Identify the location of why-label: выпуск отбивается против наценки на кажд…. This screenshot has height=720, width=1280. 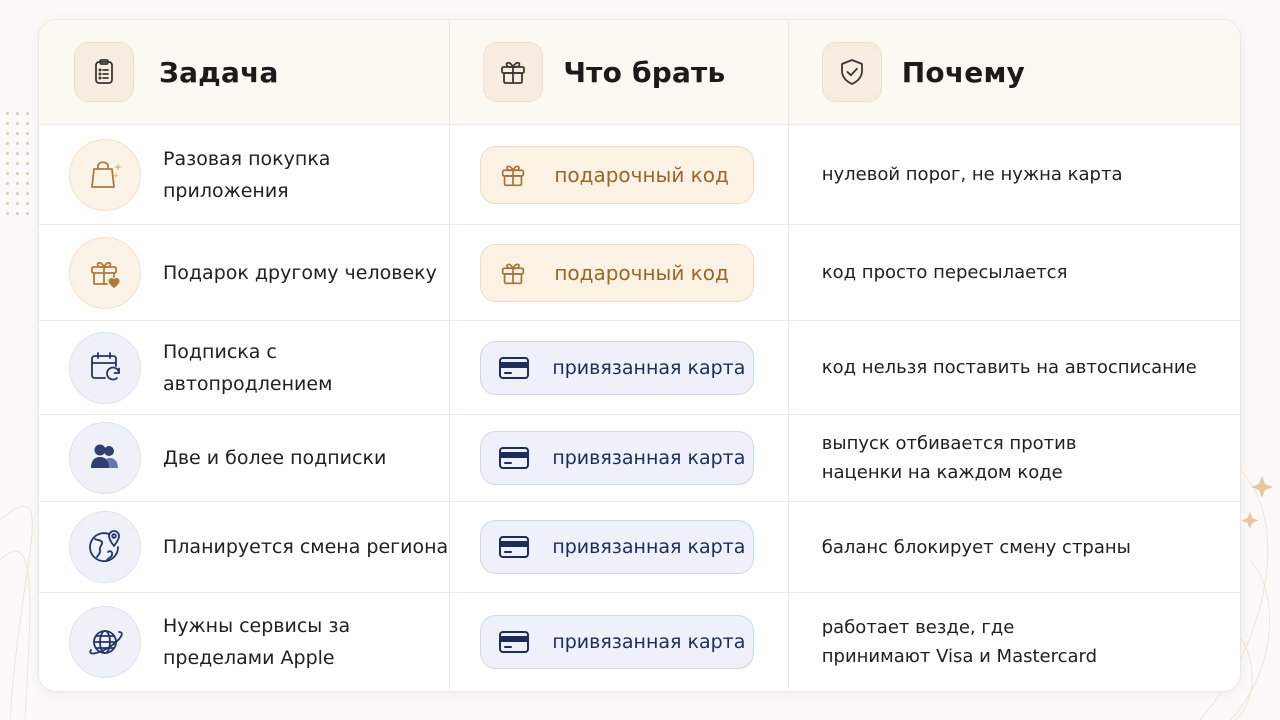
(949, 458).